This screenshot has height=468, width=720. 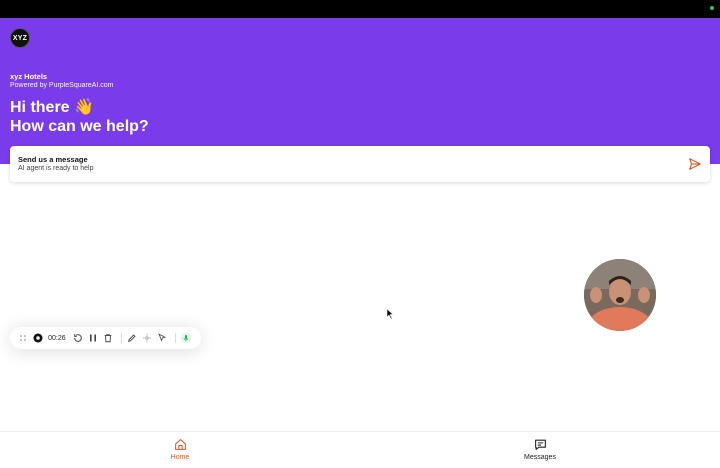 I want to click on greeting-line-1: Hi there 👋, so click(x=52, y=107).